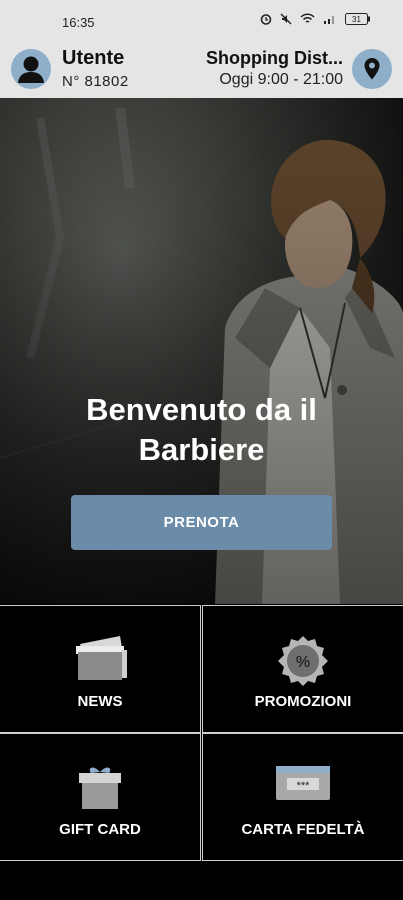  I want to click on promo-badge-icon: %, so click(303, 661).